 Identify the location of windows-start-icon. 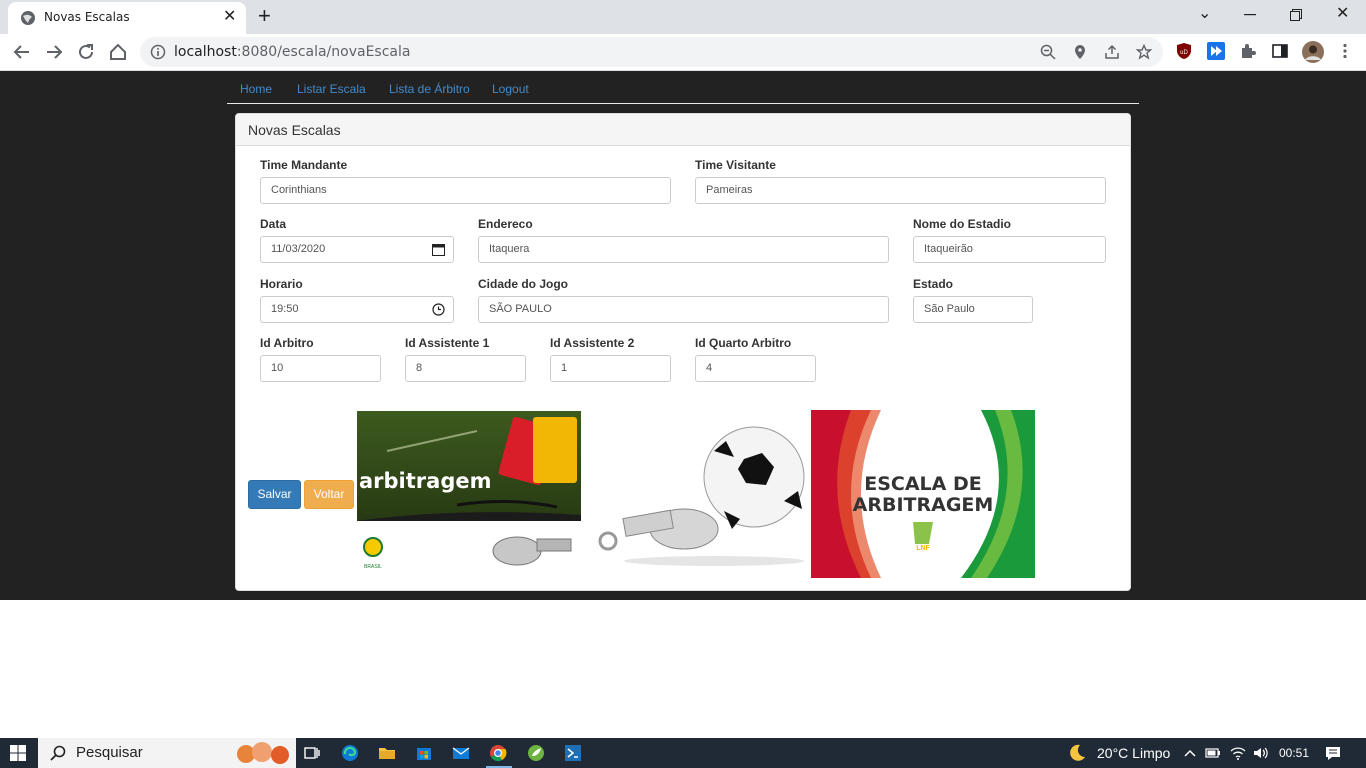
(18, 753).